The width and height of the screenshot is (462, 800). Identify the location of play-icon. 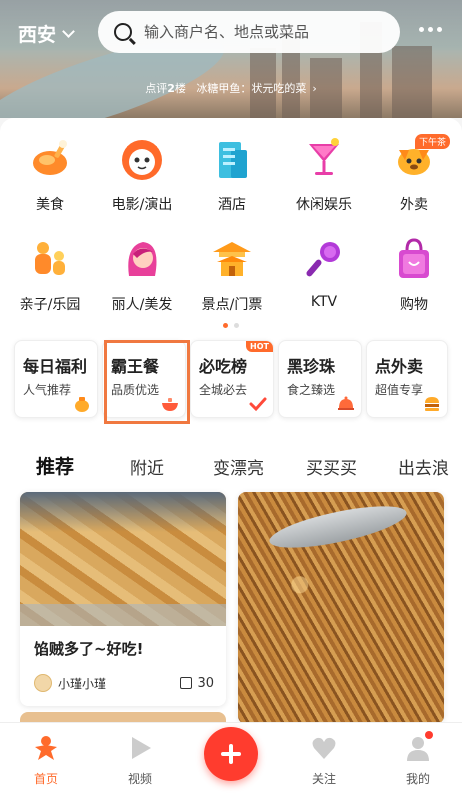
(140, 748).